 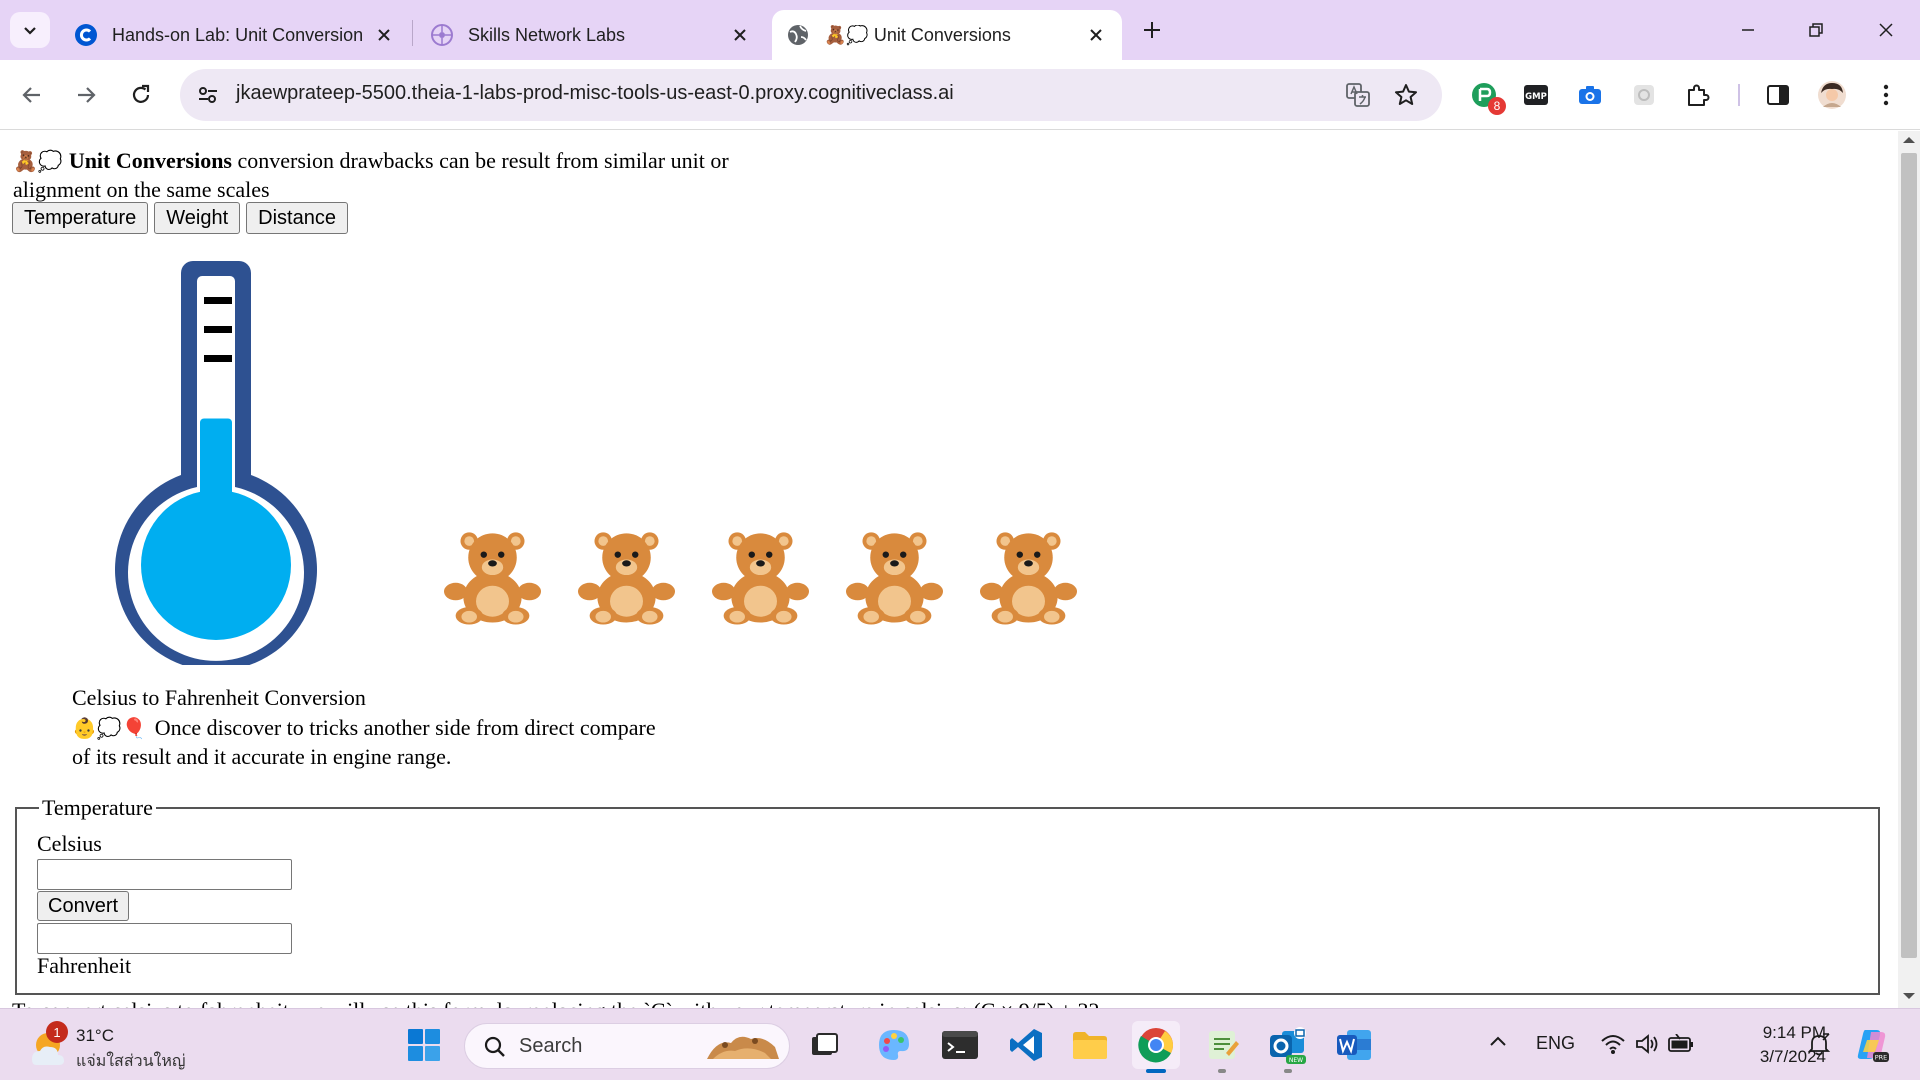 What do you see at coordinates (1406, 95) in the screenshot?
I see `bookmark-star-icon` at bounding box center [1406, 95].